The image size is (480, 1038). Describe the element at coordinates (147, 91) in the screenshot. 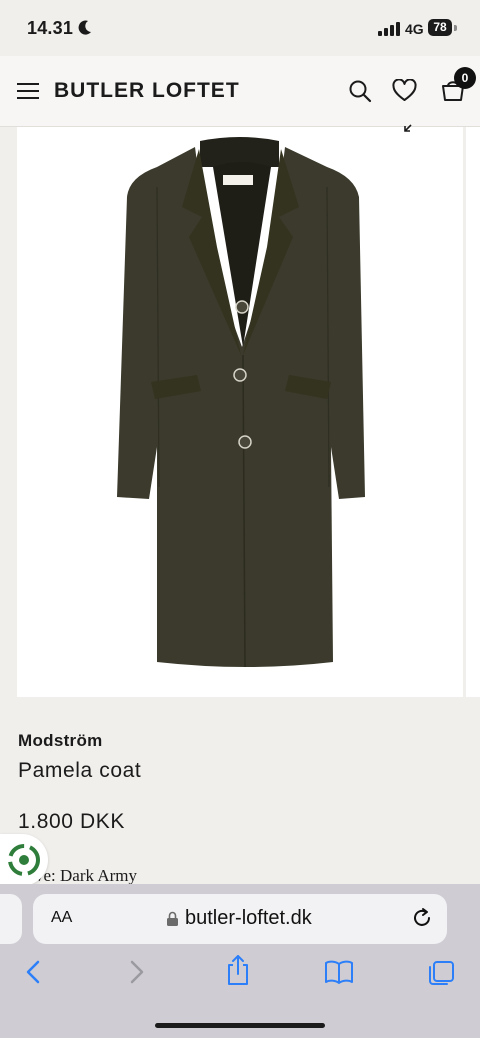

I see `site-logo: BUTLER LOFTET` at that location.